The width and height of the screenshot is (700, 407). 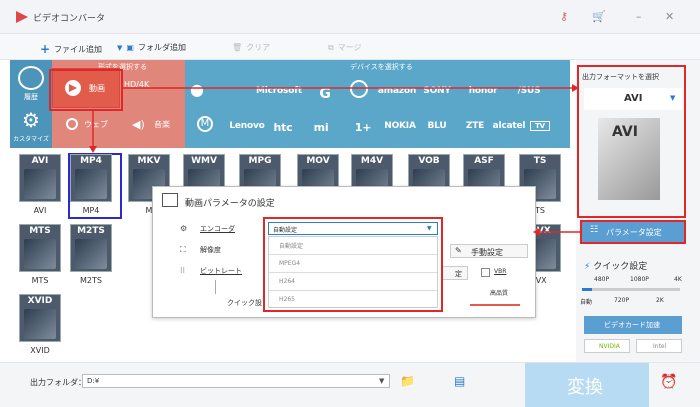 I want to click on output-path-field: D:¥ ▼, so click(x=236, y=381).